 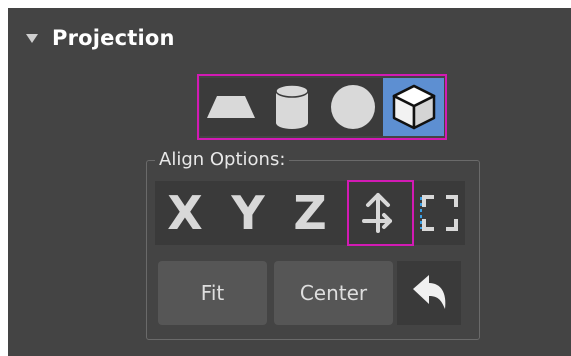 I want to click on collapse-triangle-icon, so click(x=32, y=38).